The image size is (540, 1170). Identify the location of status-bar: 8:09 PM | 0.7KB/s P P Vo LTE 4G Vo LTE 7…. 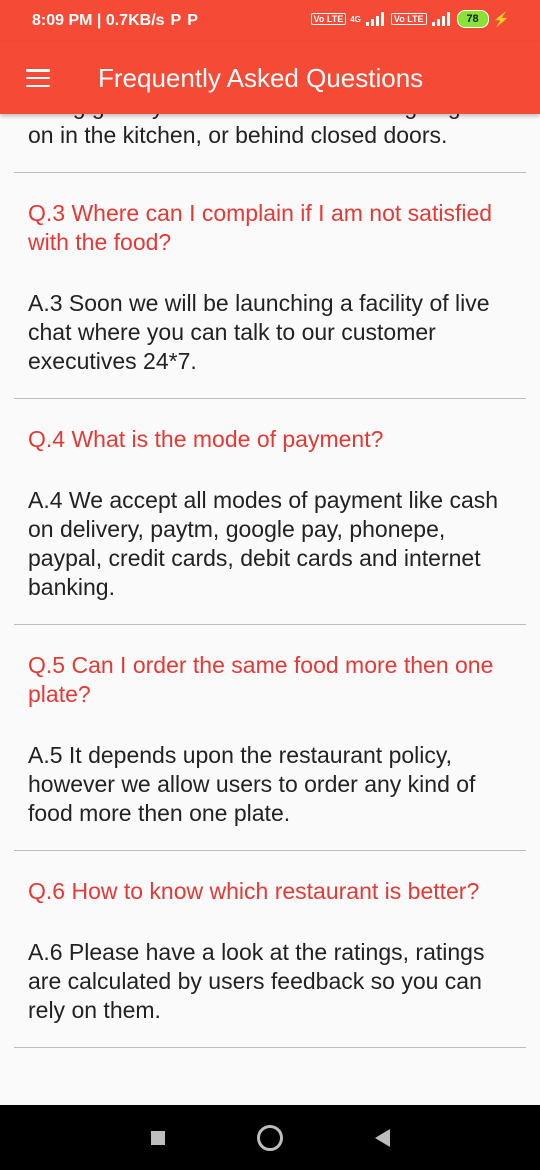
(270, 21).